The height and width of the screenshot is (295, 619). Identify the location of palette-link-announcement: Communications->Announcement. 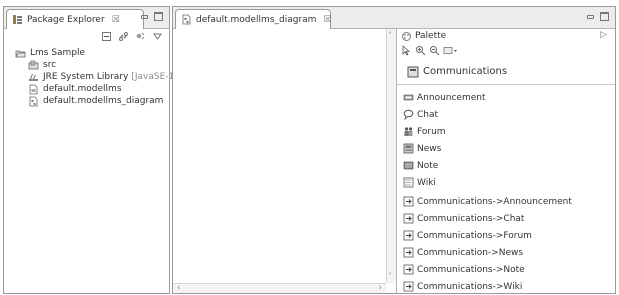
(487, 201).